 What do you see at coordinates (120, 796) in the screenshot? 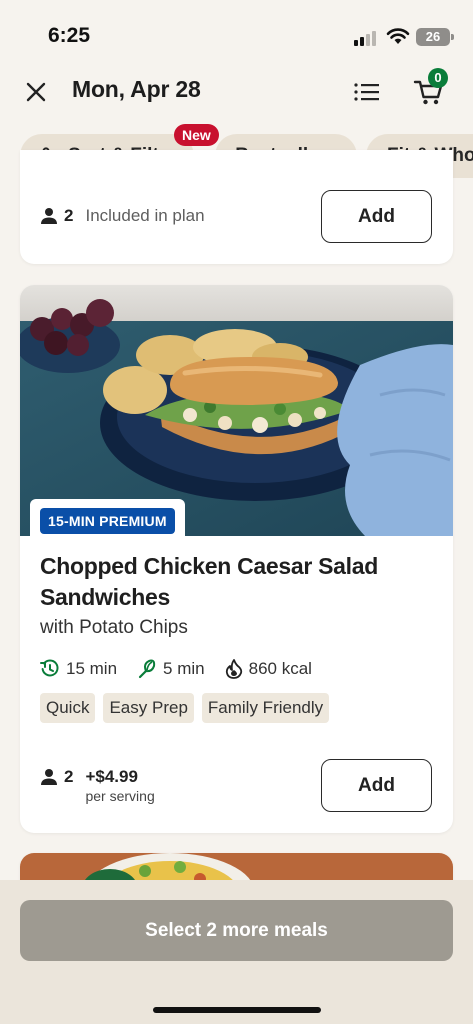
I see `price-unit: per serving` at bounding box center [120, 796].